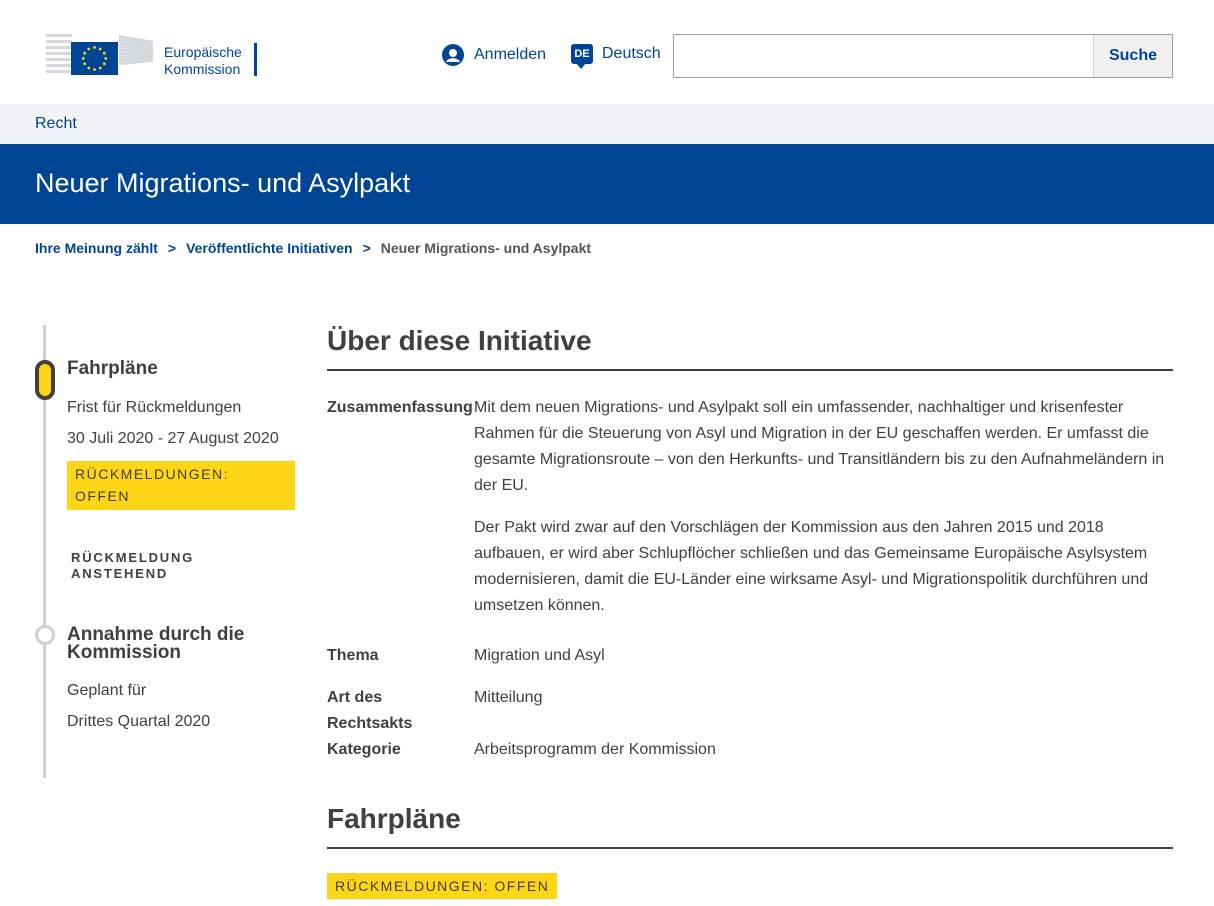 This screenshot has height=906, width=1214. Describe the element at coordinates (1132, 56) in the screenshot. I see `search-button: Suche` at that location.